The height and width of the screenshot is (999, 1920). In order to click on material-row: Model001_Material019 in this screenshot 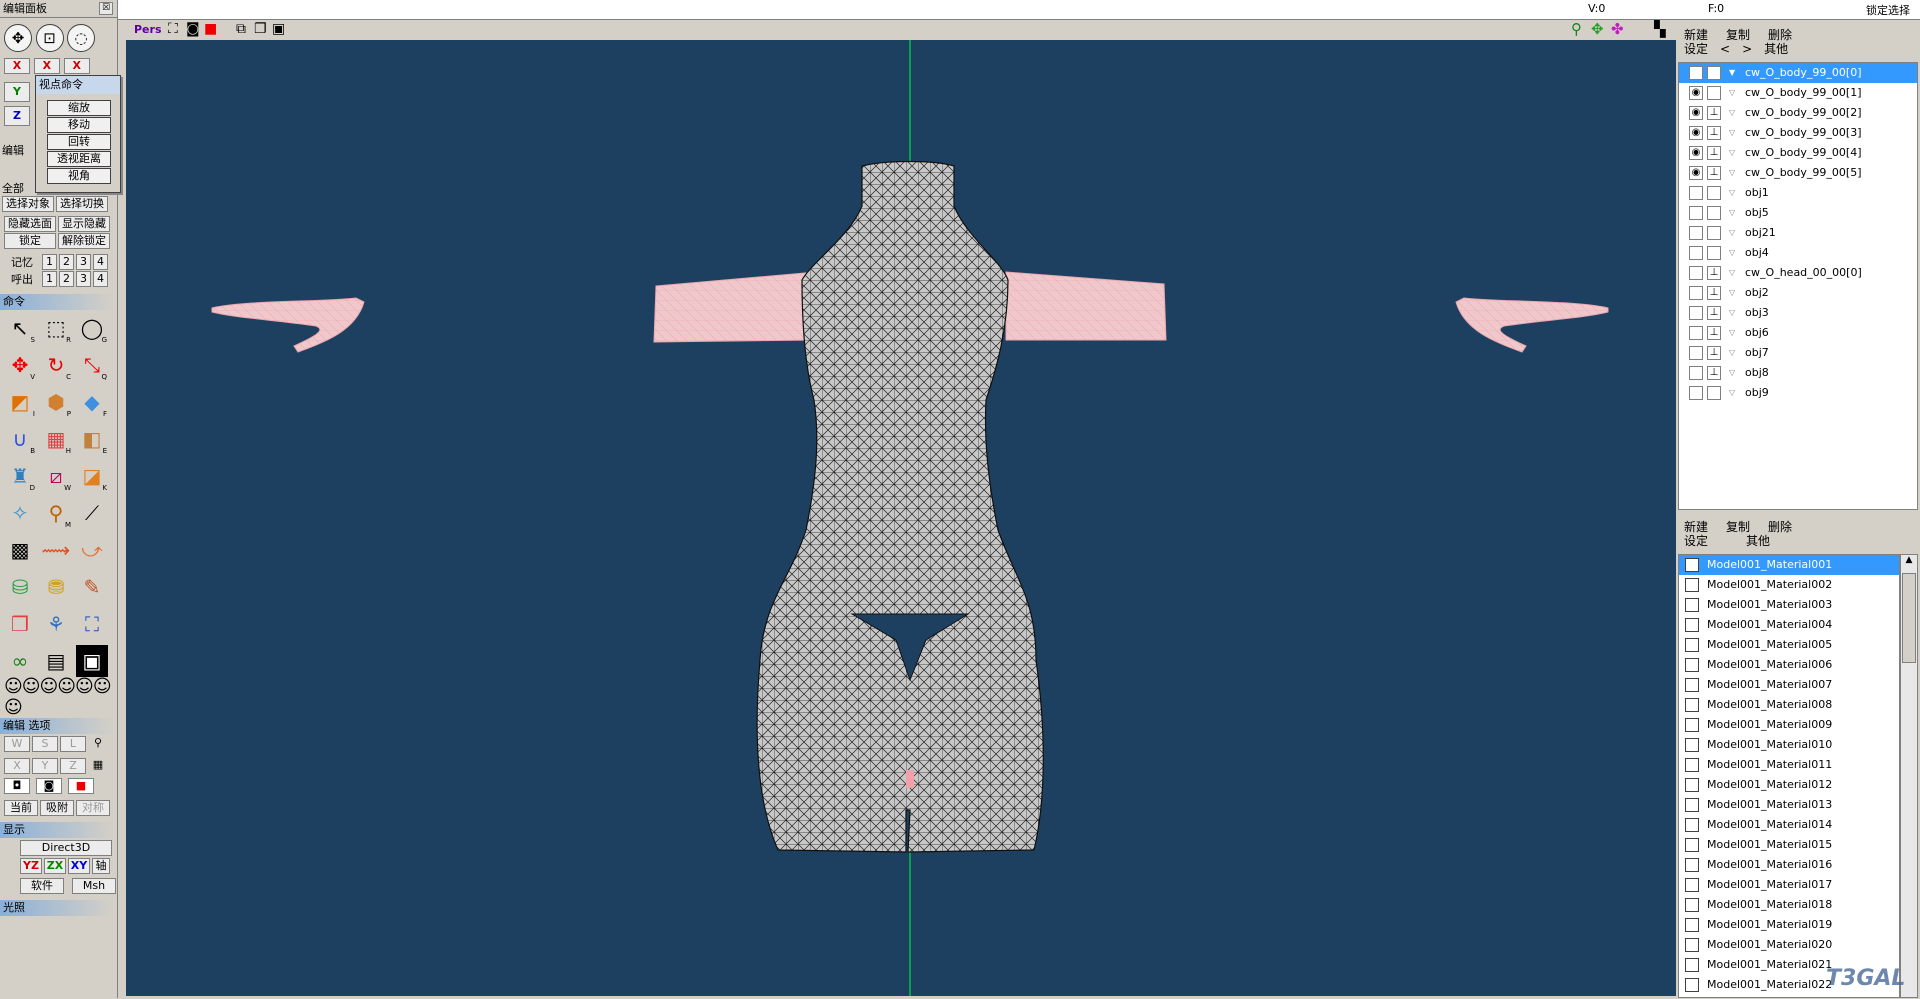, I will do `click(1789, 925)`.